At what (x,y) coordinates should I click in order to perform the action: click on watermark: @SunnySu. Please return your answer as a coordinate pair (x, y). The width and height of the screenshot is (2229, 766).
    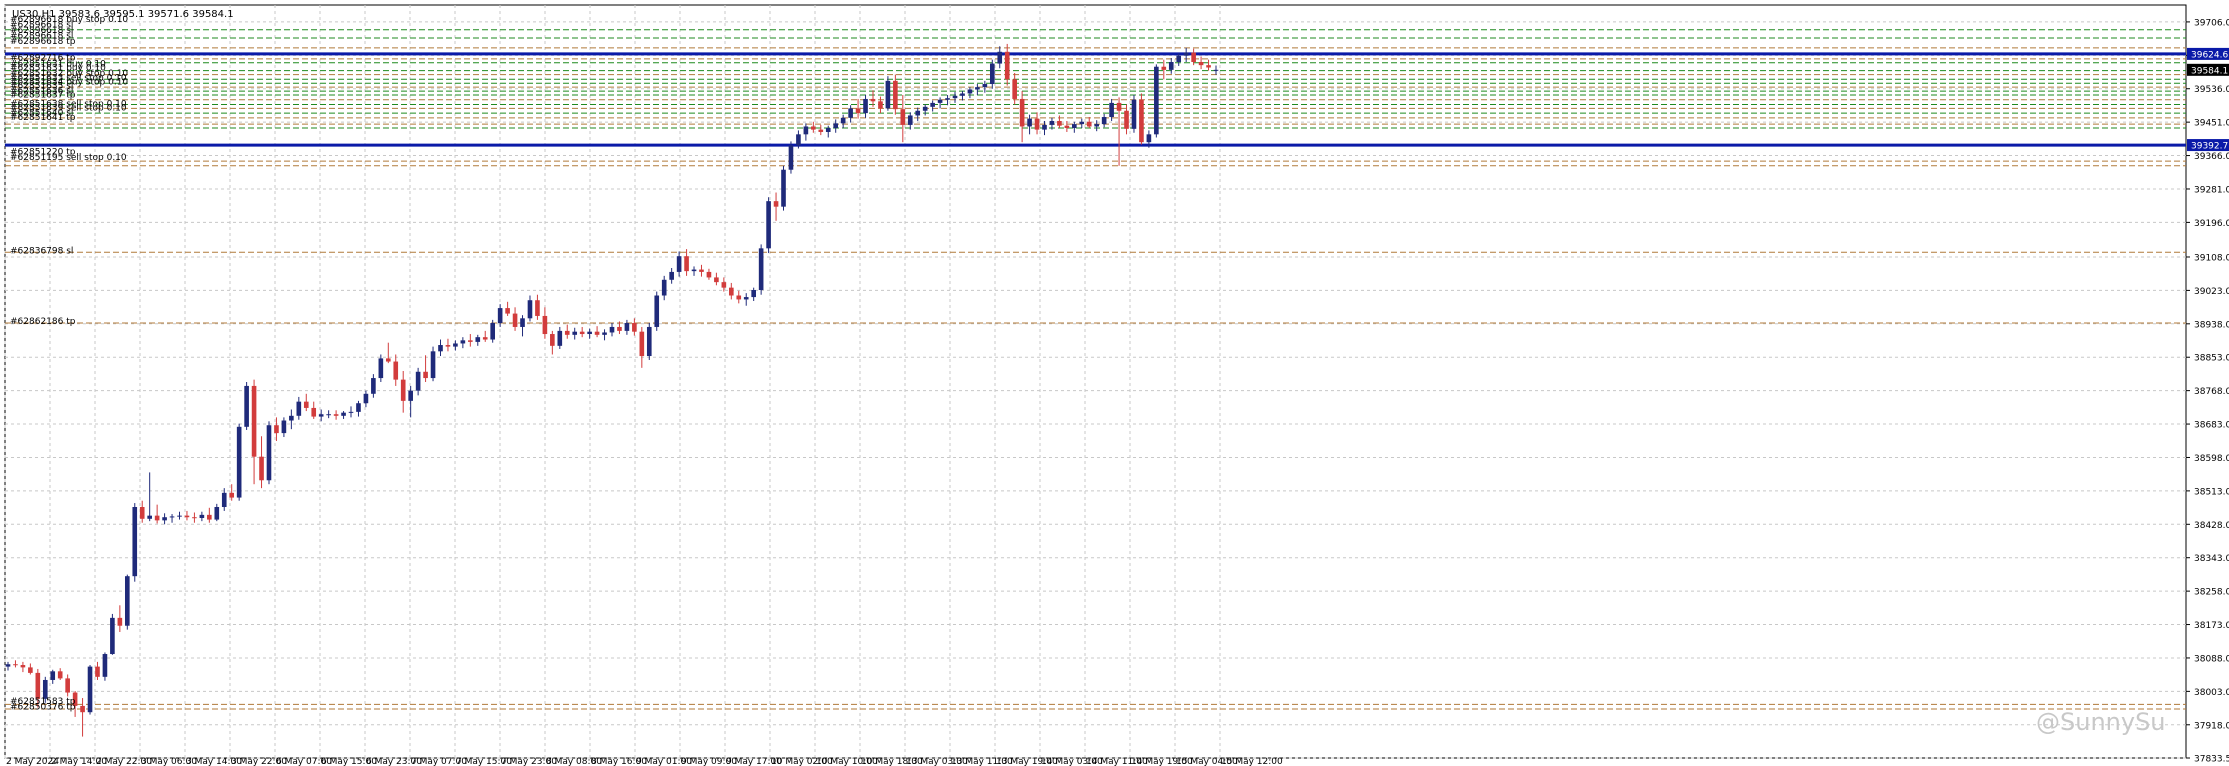
    Looking at the image, I should click on (2101, 722).